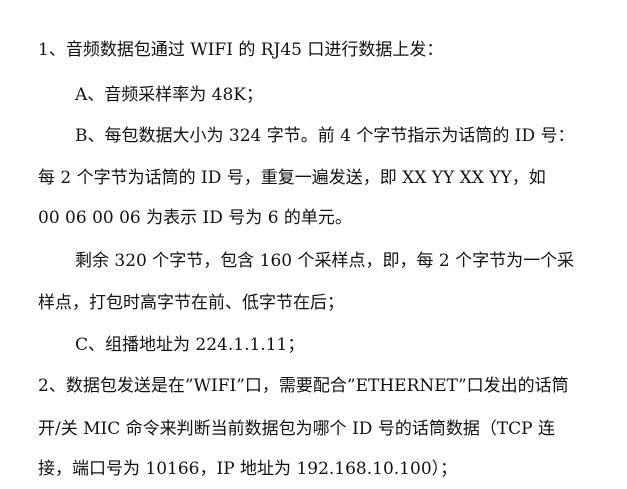  What do you see at coordinates (241, 50) in the screenshot?
I see `section-1-heading: 1、音频数据包通过 WIFI 的 RJ45 口进行数据上发：` at bounding box center [241, 50].